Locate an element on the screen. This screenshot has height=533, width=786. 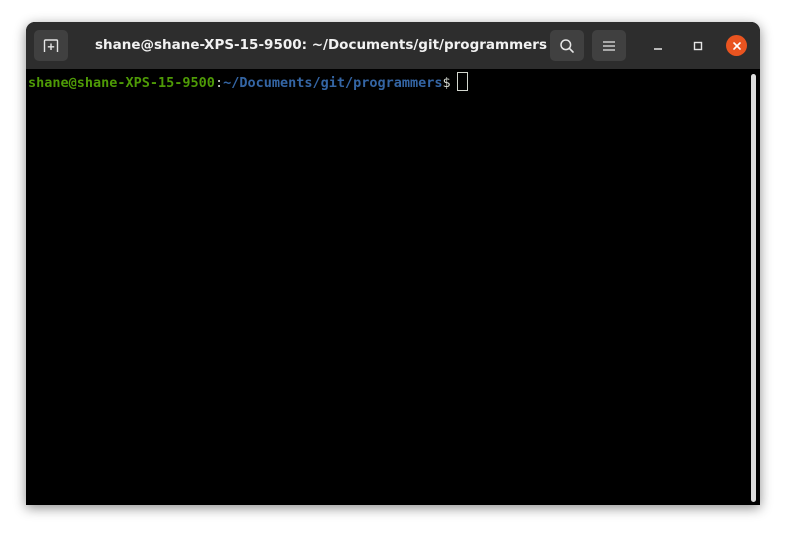
prompt-symbol: $ is located at coordinates (446, 83).